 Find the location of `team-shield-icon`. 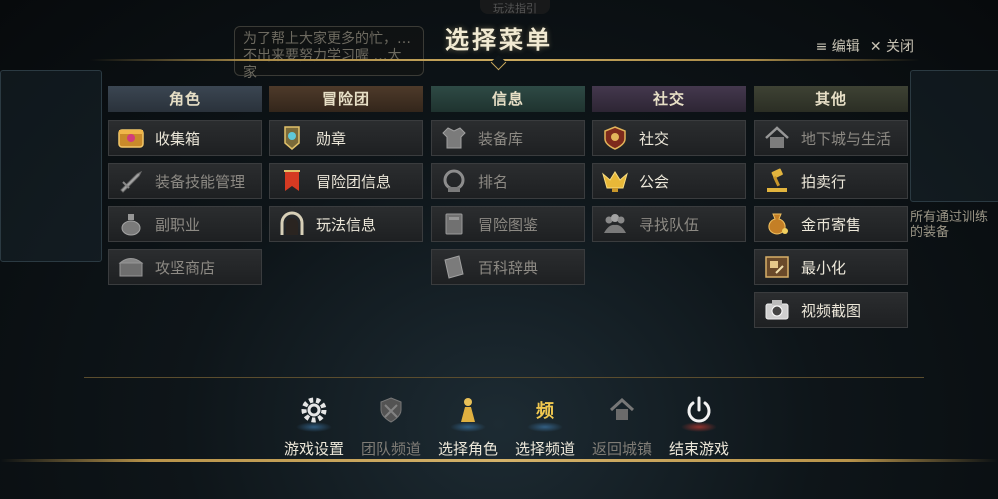

team-shield-icon is located at coordinates (391, 410).